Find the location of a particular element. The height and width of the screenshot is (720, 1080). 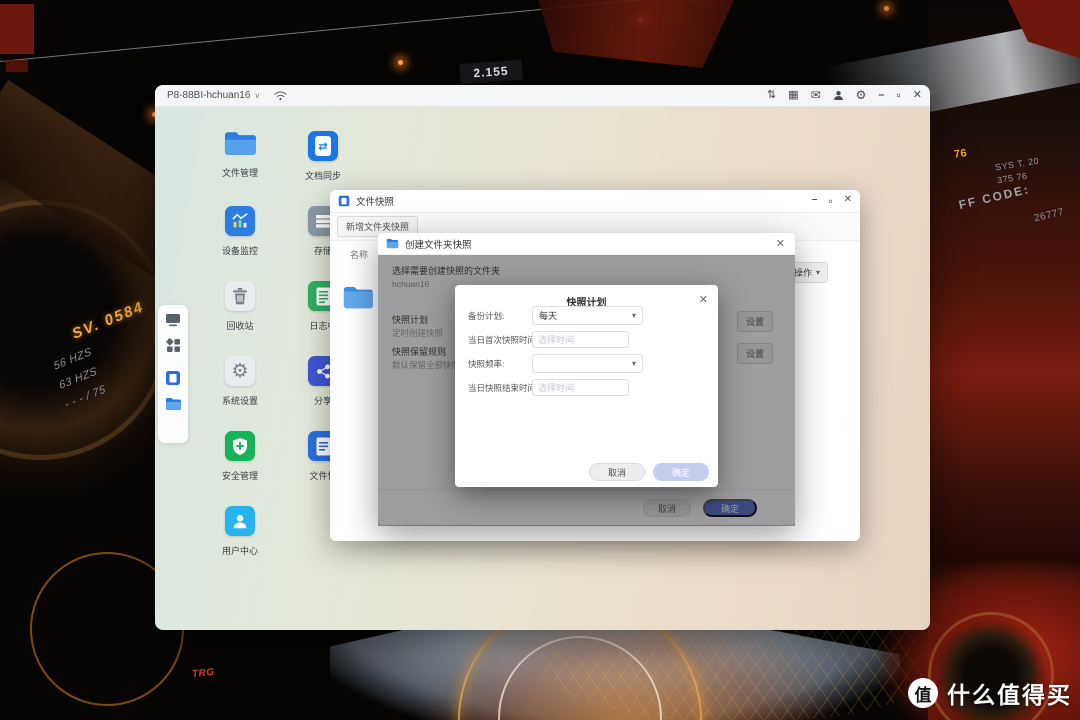

desktop-icon-doc-sync: ⇄ 文档同步 is located at coordinates (323, 156).